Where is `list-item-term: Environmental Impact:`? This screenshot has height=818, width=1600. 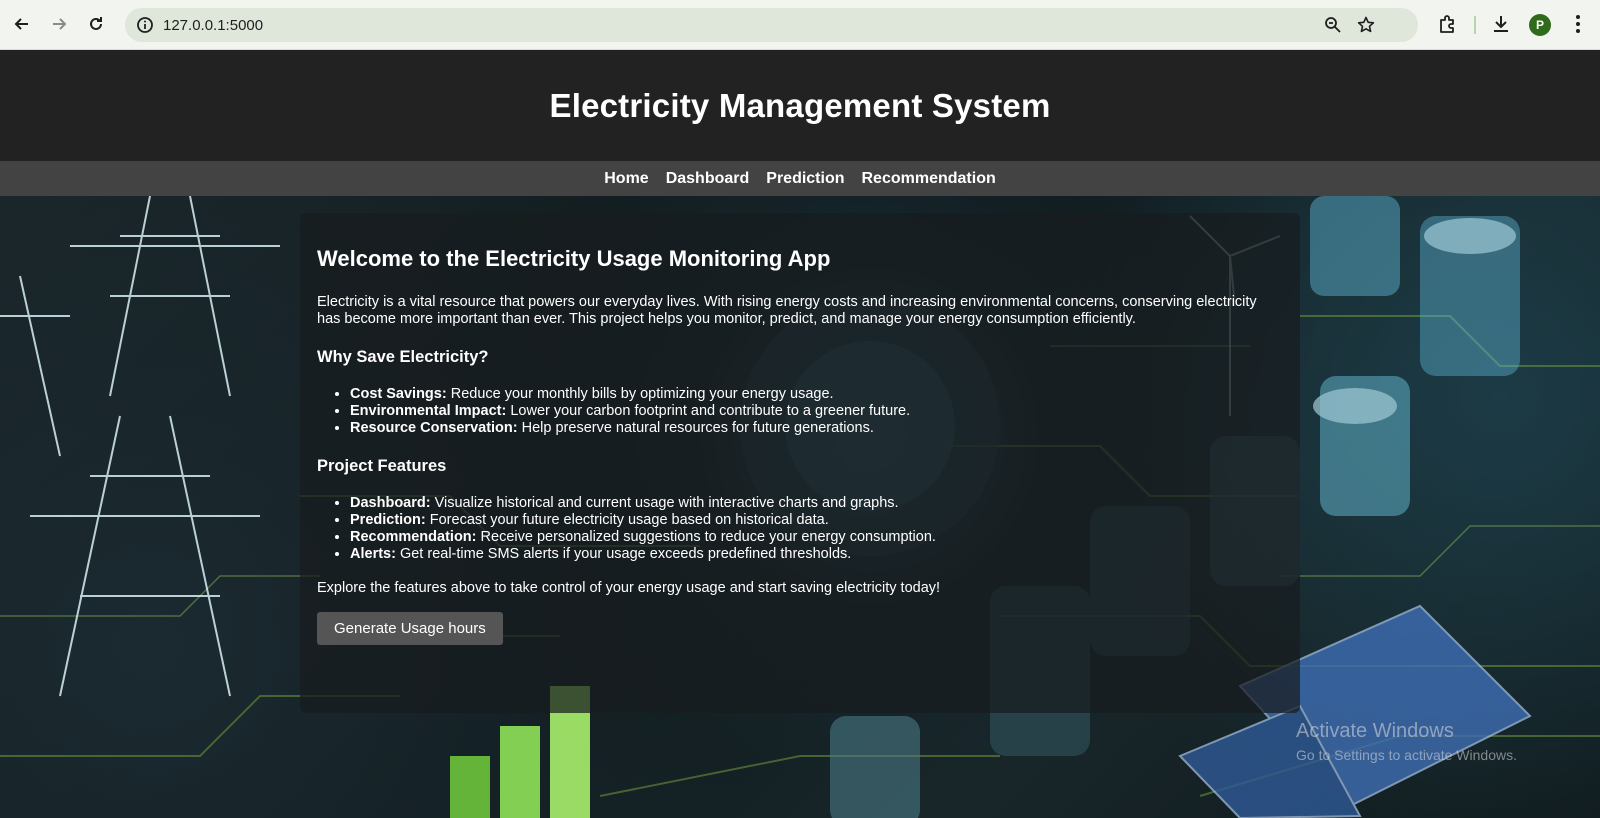
list-item-term: Environmental Impact: is located at coordinates (428, 411).